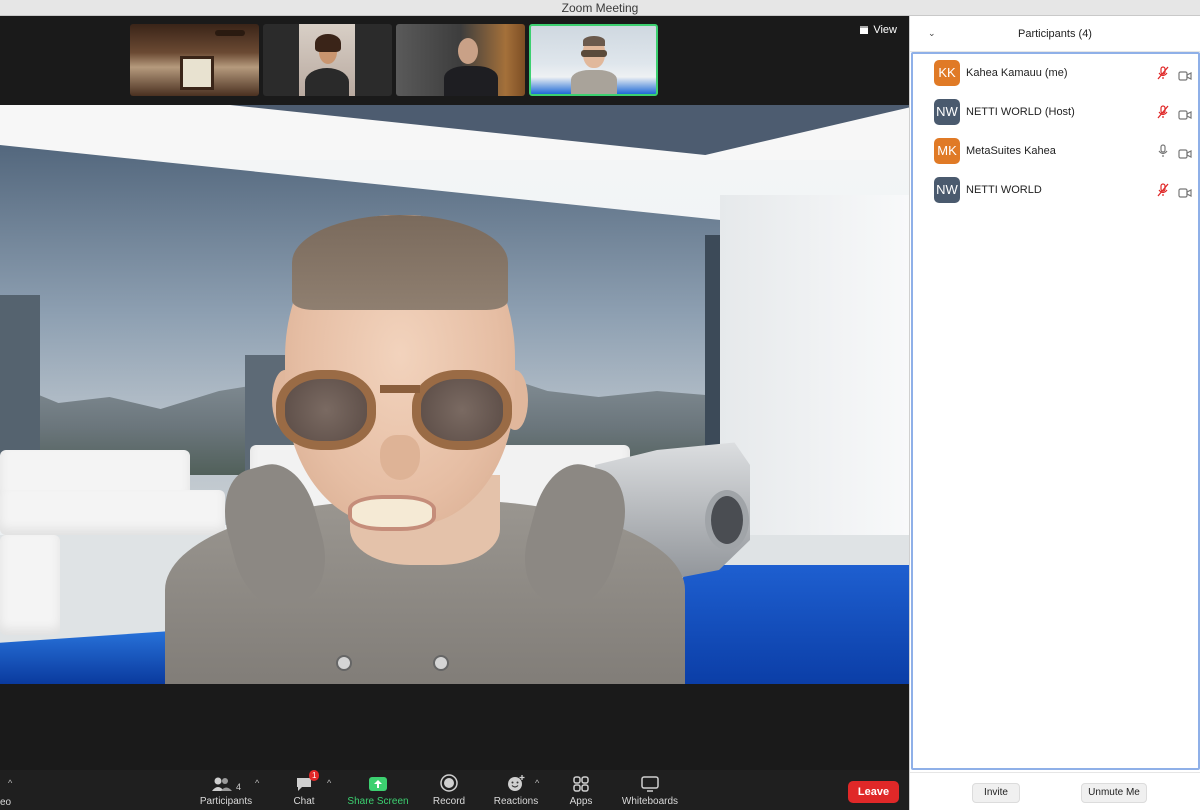 This screenshot has width=1200, height=810. I want to click on participants-panel-title: Participants (4), so click(1055, 34).